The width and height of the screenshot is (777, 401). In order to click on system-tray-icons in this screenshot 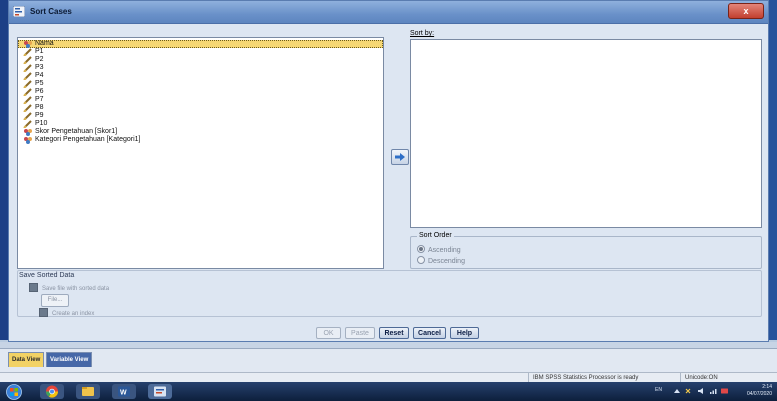, I will do `click(701, 391)`.